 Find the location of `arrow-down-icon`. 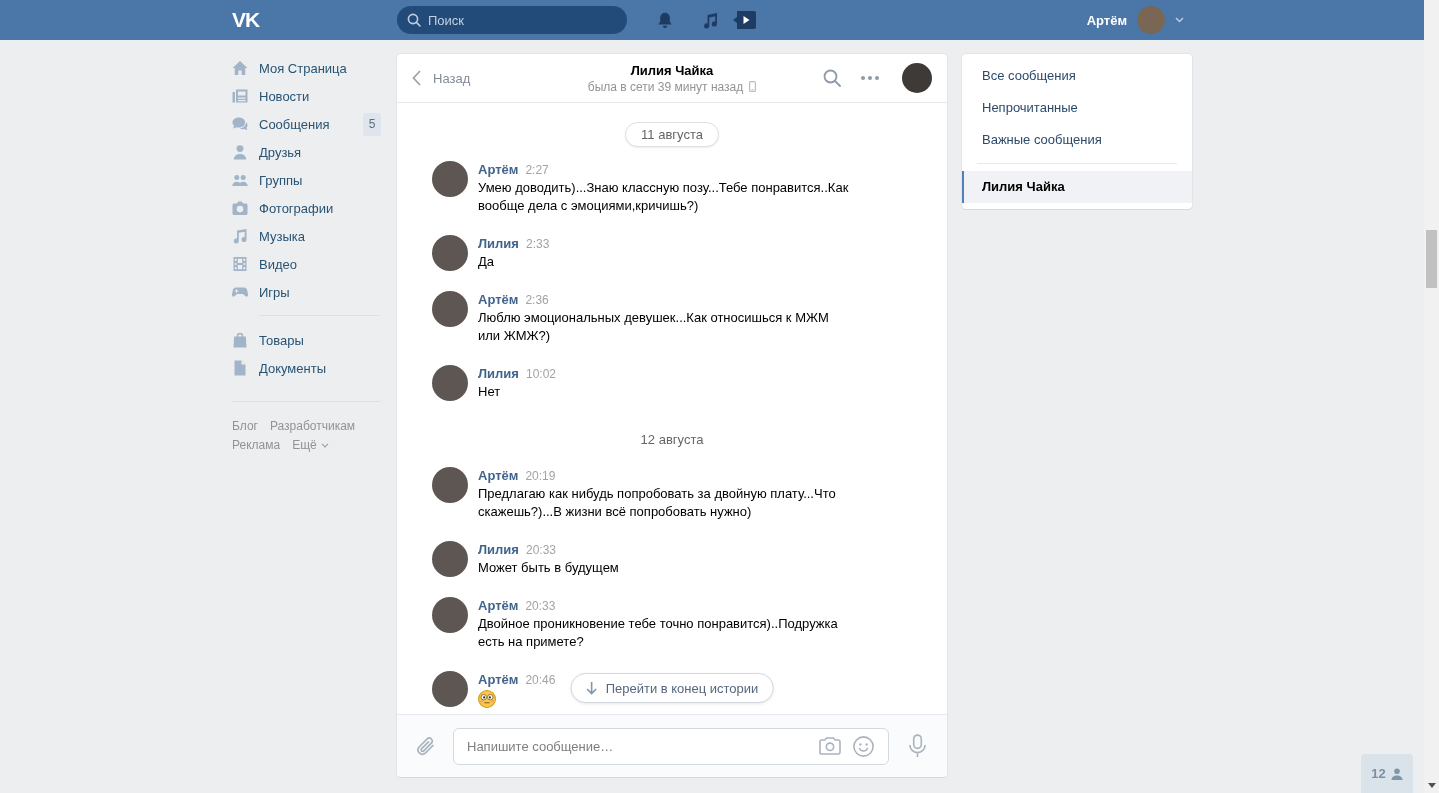

arrow-down-icon is located at coordinates (591, 688).